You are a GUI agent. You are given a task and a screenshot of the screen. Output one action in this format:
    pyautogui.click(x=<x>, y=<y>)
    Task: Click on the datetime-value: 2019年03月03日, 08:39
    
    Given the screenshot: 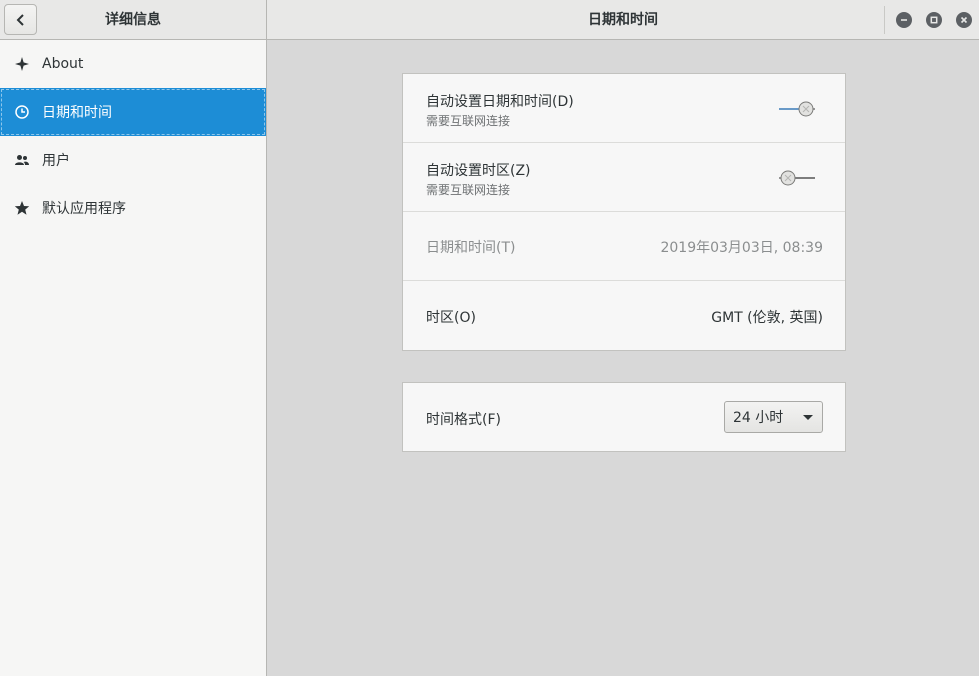 What is the action you would take?
    pyautogui.click(x=741, y=248)
    